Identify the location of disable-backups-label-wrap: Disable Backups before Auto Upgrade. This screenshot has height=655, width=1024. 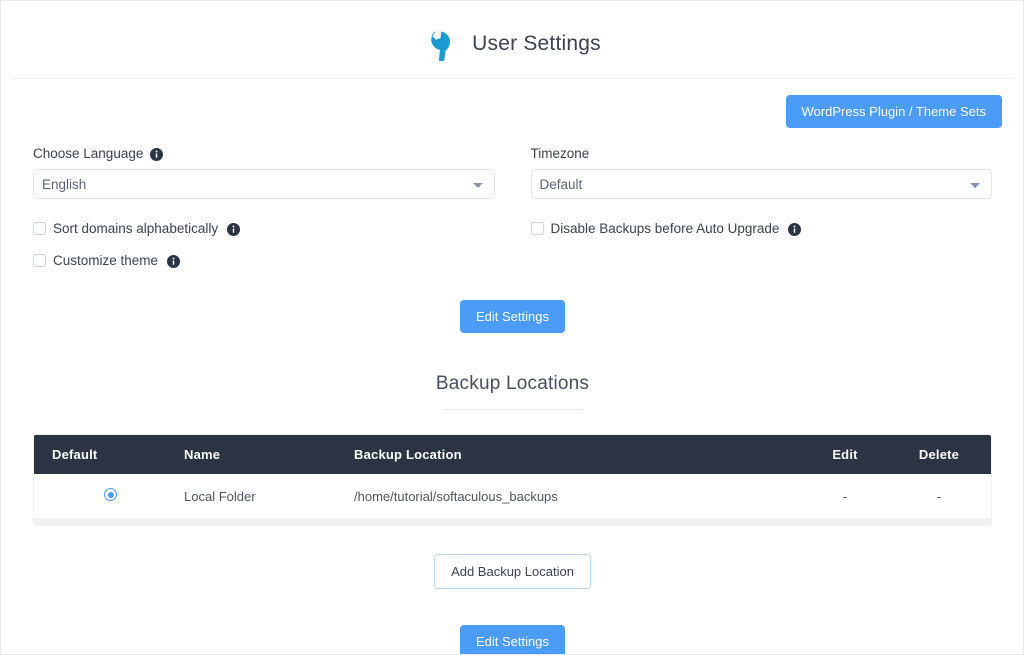
(655, 228).